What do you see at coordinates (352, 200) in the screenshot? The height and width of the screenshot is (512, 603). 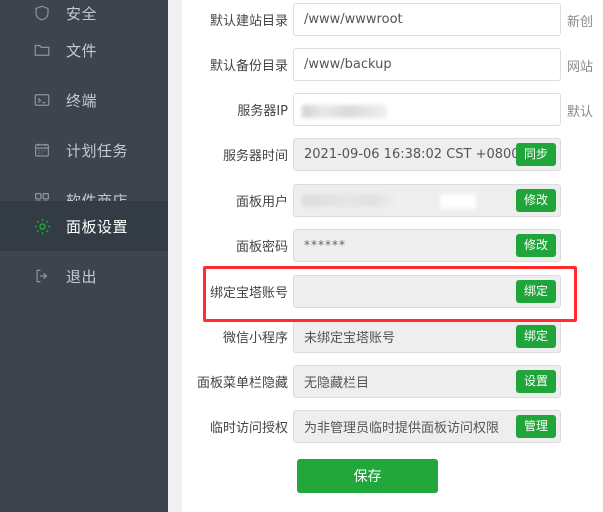 I see `redacted-value-panel-user` at bounding box center [352, 200].